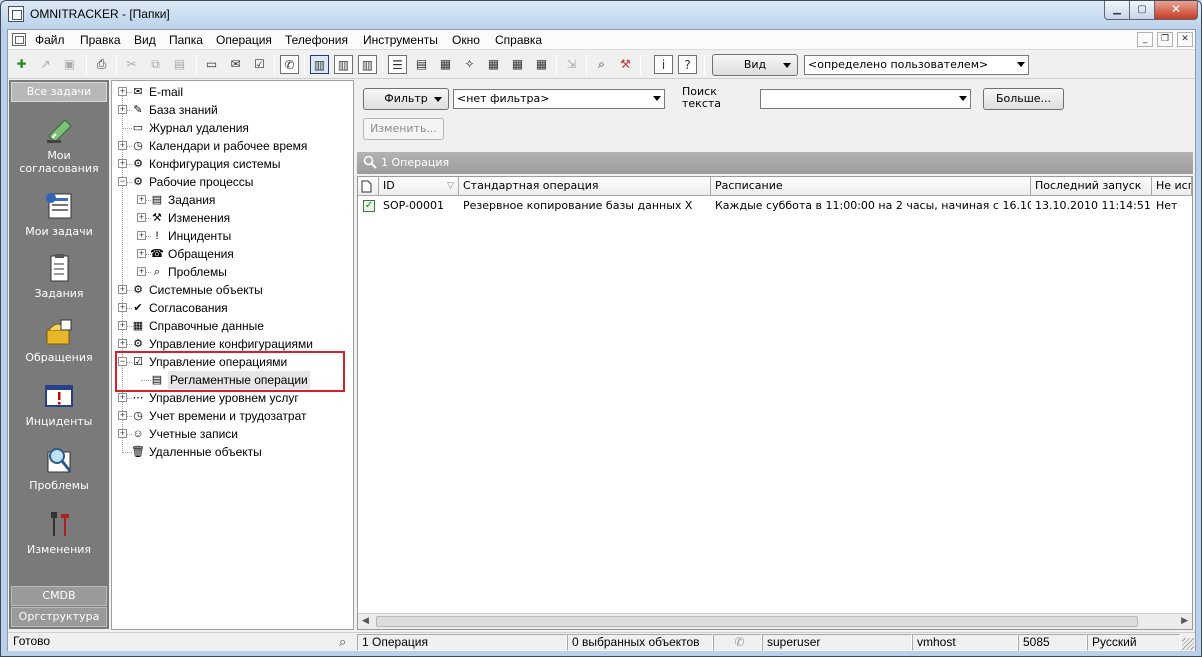 The image size is (1202, 657). What do you see at coordinates (232, 434) in the screenshot?
I see `tree-node: + ☺ Учетные записи` at bounding box center [232, 434].